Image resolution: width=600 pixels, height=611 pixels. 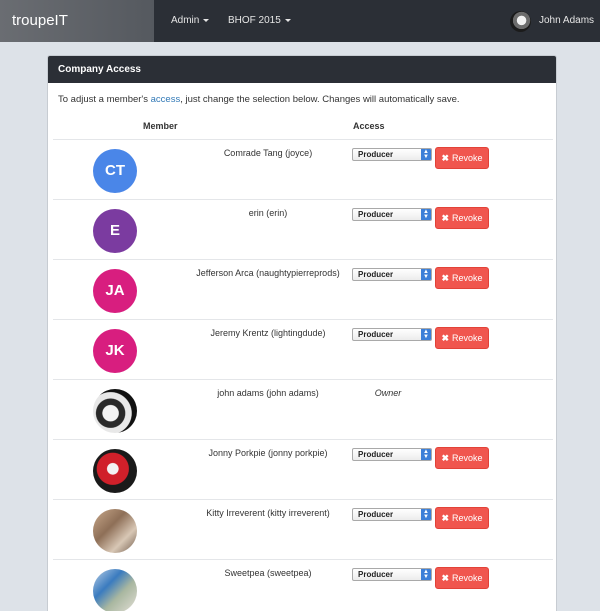 What do you see at coordinates (115, 291) in the screenshot?
I see `avatar: JA` at bounding box center [115, 291].